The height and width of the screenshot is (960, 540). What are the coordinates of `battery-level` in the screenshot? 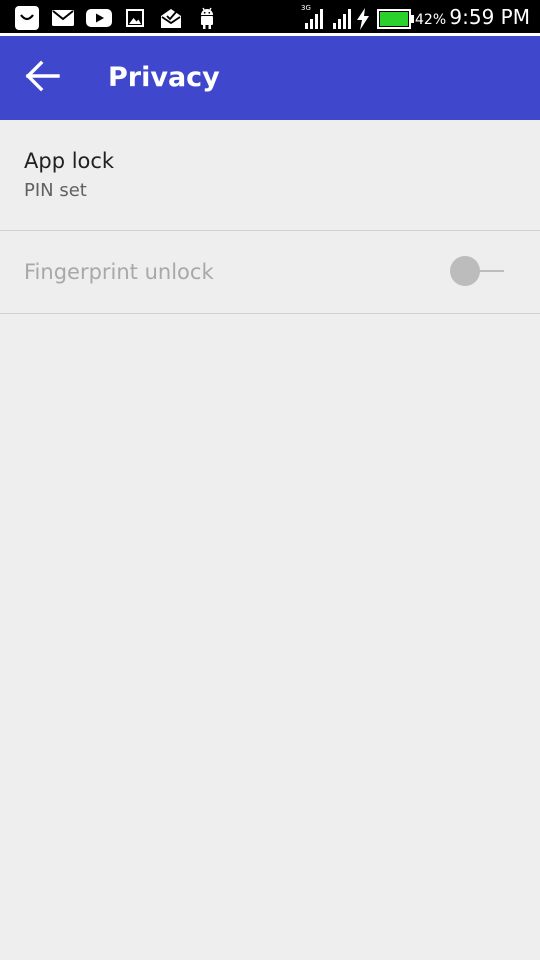 It's located at (394, 19).